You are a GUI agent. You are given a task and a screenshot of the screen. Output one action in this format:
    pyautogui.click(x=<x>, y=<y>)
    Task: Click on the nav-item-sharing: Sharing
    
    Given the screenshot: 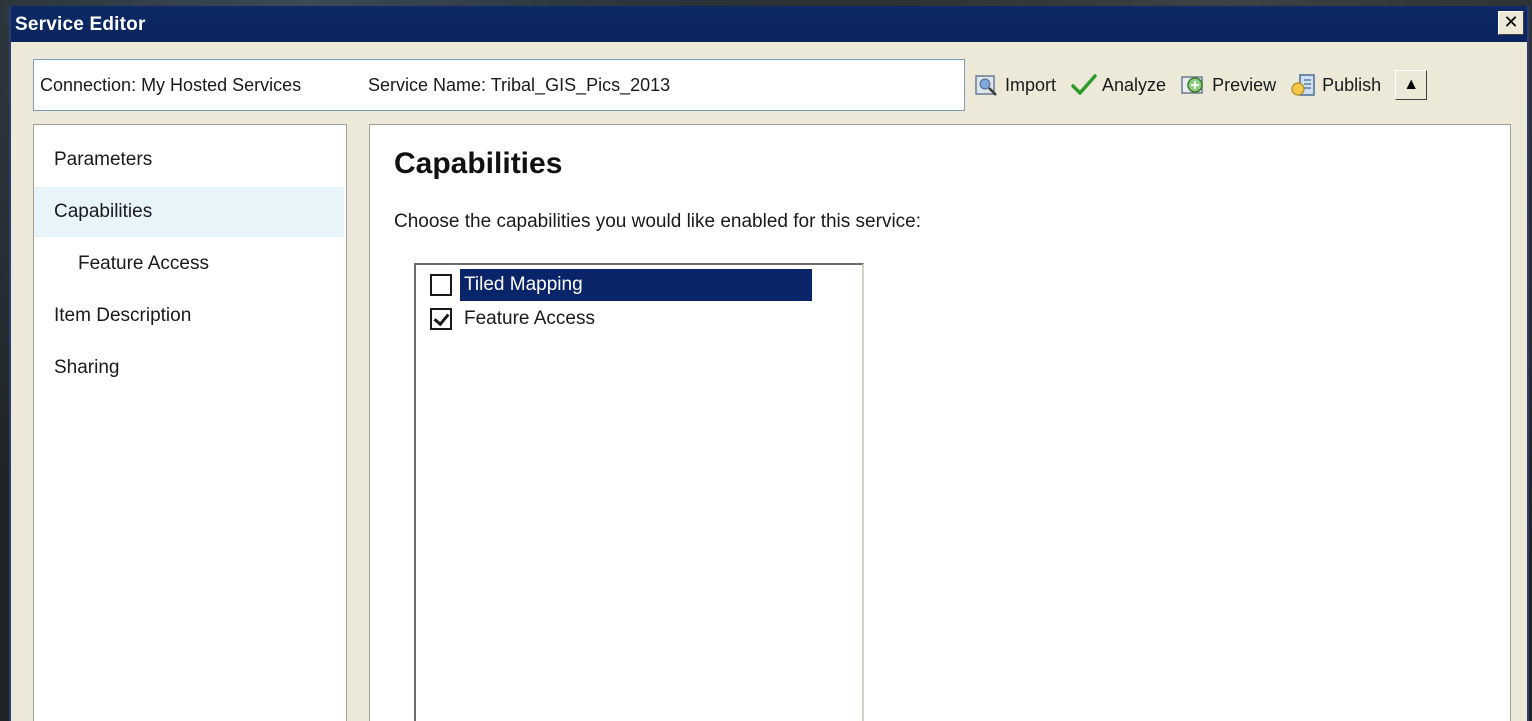 What is the action you would take?
    pyautogui.click(x=189, y=368)
    